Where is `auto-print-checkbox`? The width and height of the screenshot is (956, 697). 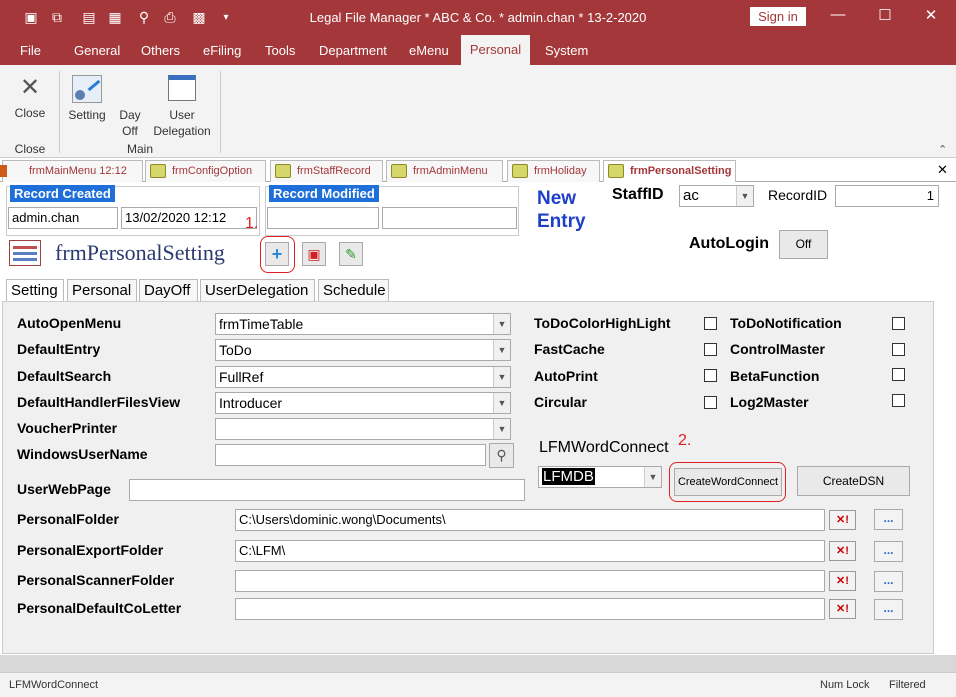
auto-print-checkbox is located at coordinates (710, 375).